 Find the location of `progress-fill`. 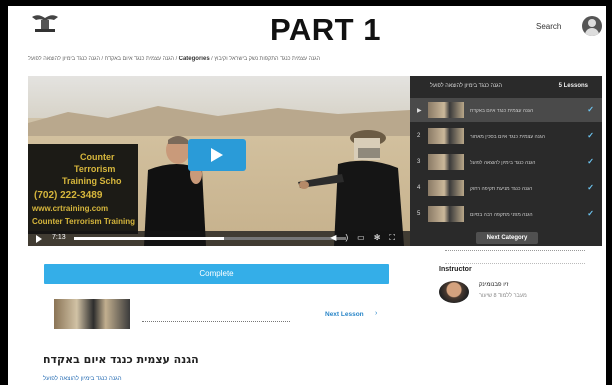

progress-fill is located at coordinates (149, 238).